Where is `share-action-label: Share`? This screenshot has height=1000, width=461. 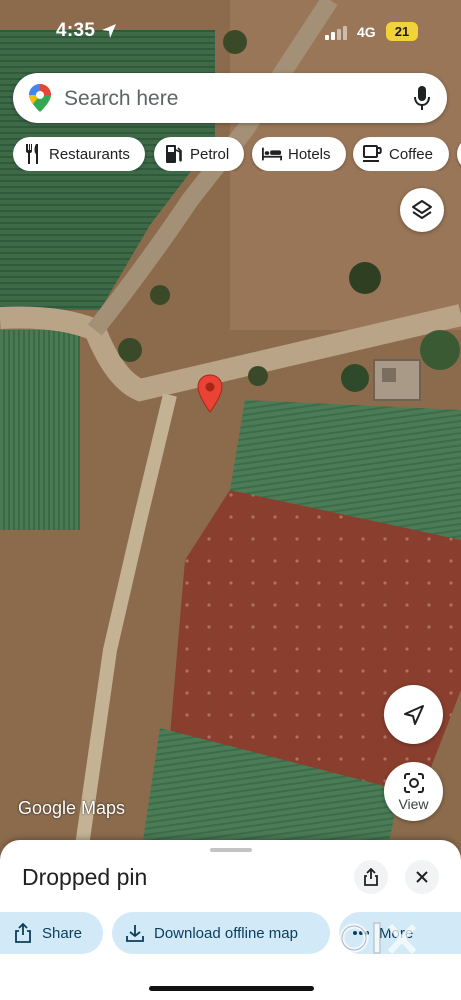 share-action-label: Share is located at coordinates (62, 933).